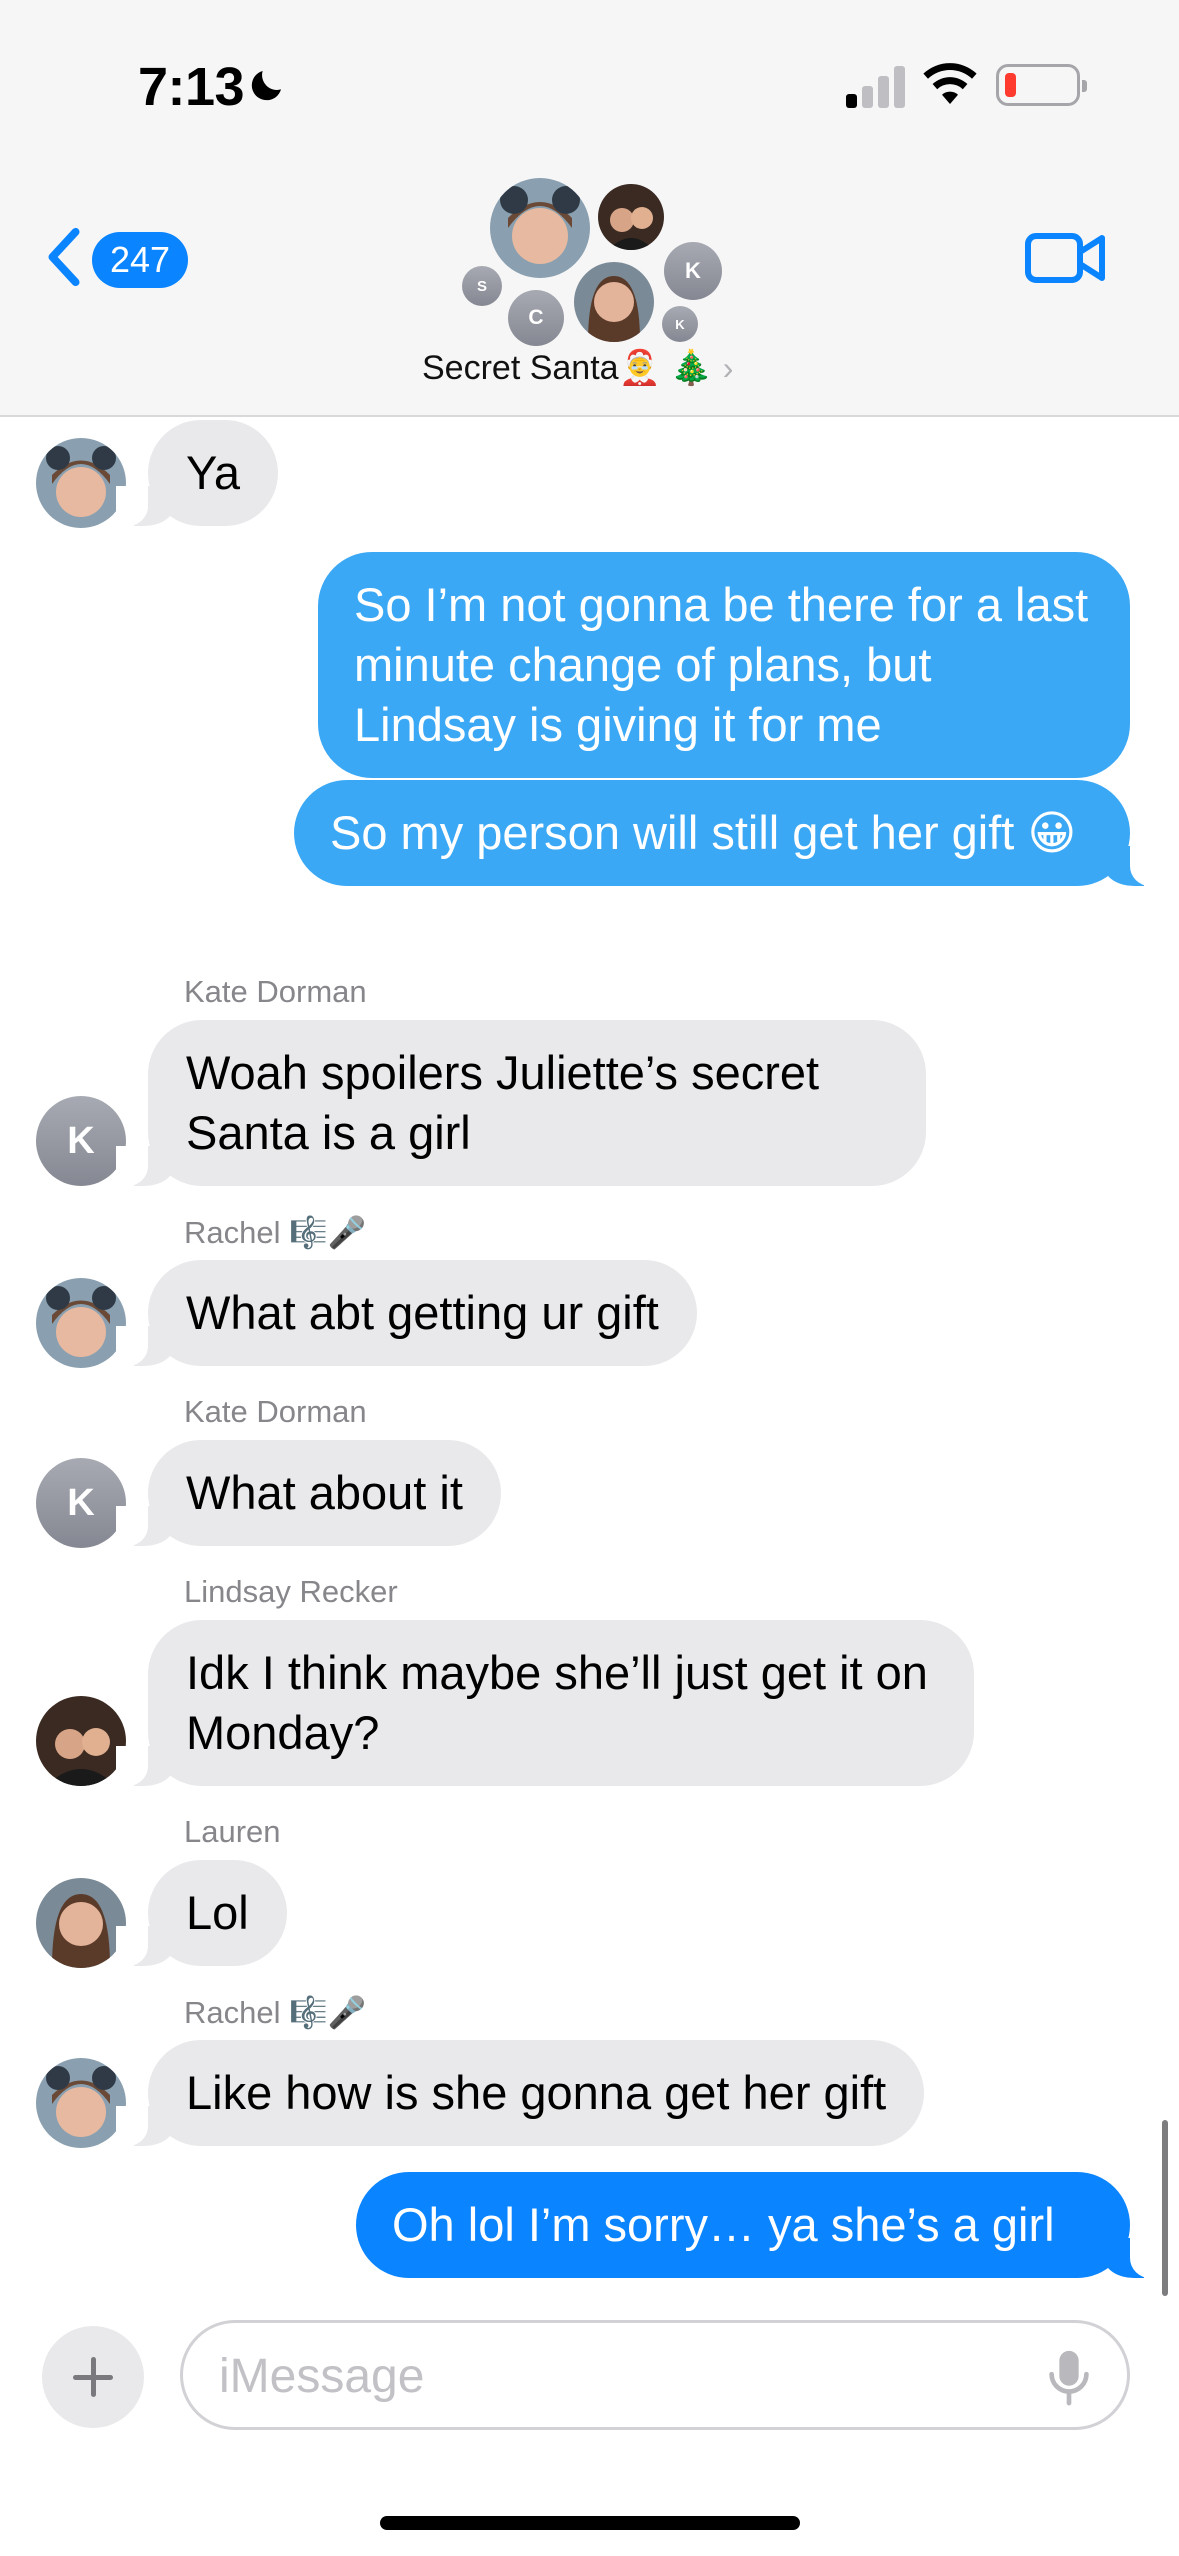 The height and width of the screenshot is (2556, 1179). I want to click on microphone-icon, so click(1069, 2378).